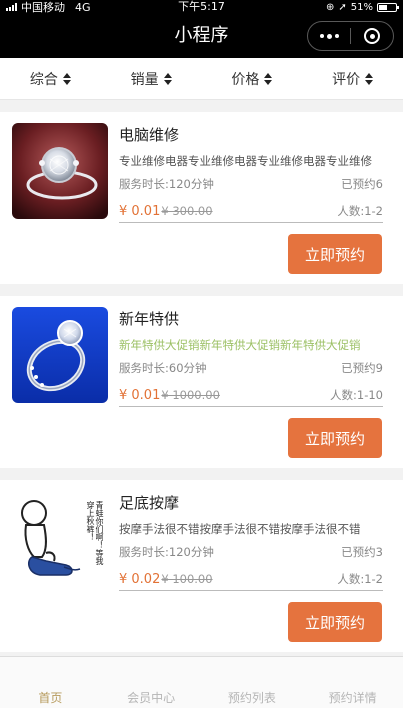  Describe the element at coordinates (187, 579) in the screenshot. I see `original-price: ¥ 100.00` at that location.